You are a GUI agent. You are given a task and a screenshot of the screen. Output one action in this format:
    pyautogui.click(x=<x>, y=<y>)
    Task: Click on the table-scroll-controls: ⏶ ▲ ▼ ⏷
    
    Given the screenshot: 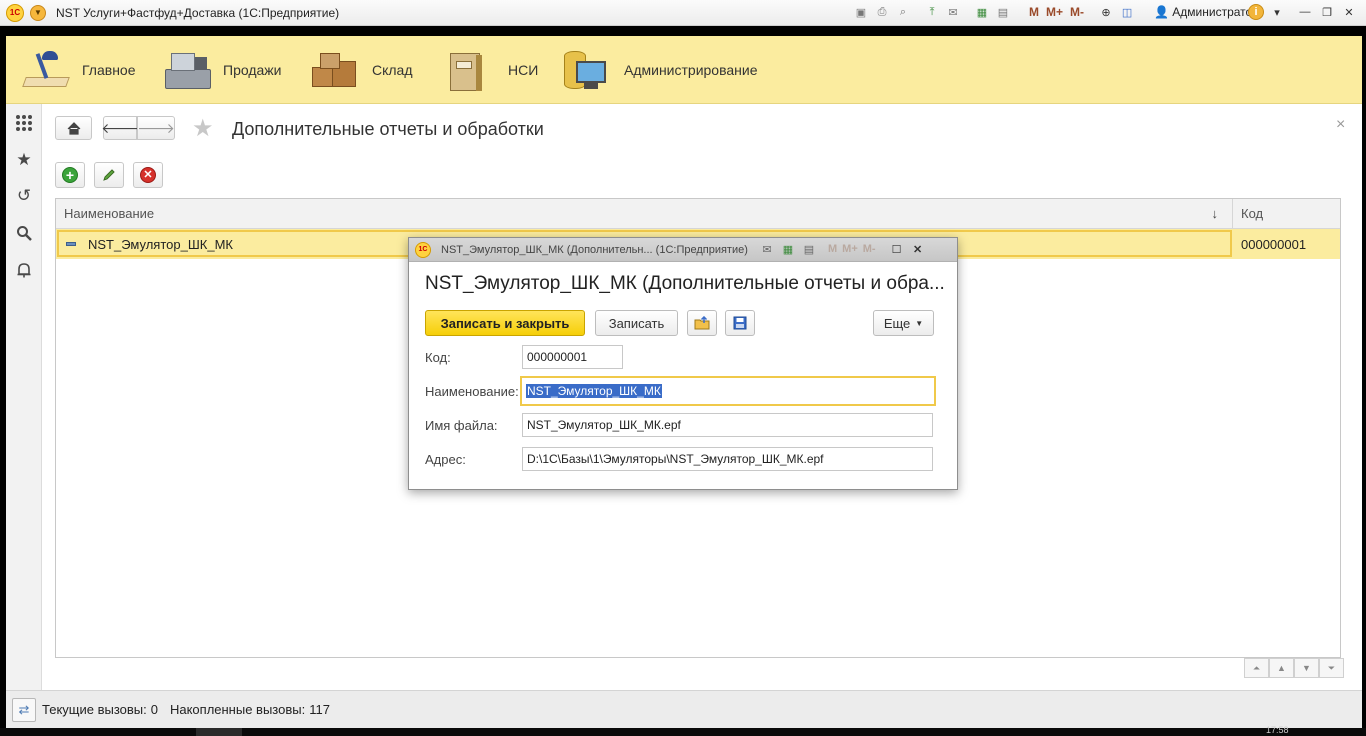 What is the action you would take?
    pyautogui.click(x=1294, y=668)
    